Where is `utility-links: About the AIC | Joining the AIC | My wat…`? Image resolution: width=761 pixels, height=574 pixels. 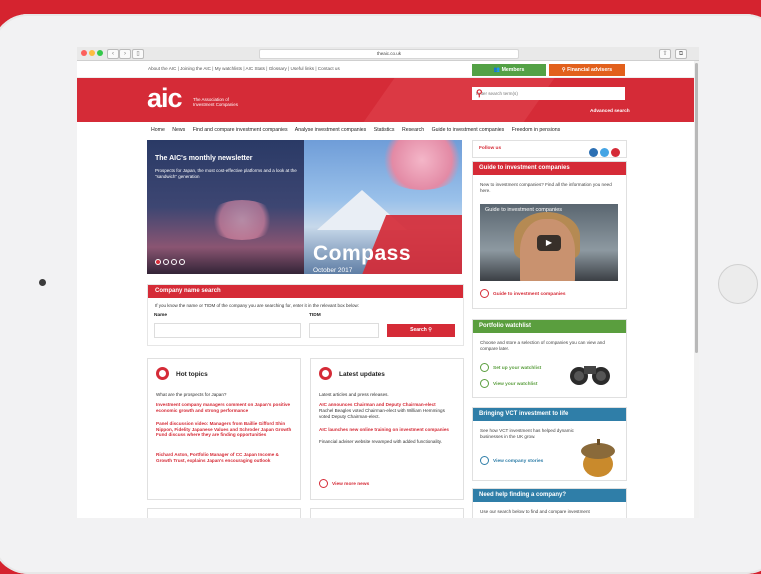
utility-links: About the AIC | Joining the AIC | My wat… is located at coordinates (244, 68).